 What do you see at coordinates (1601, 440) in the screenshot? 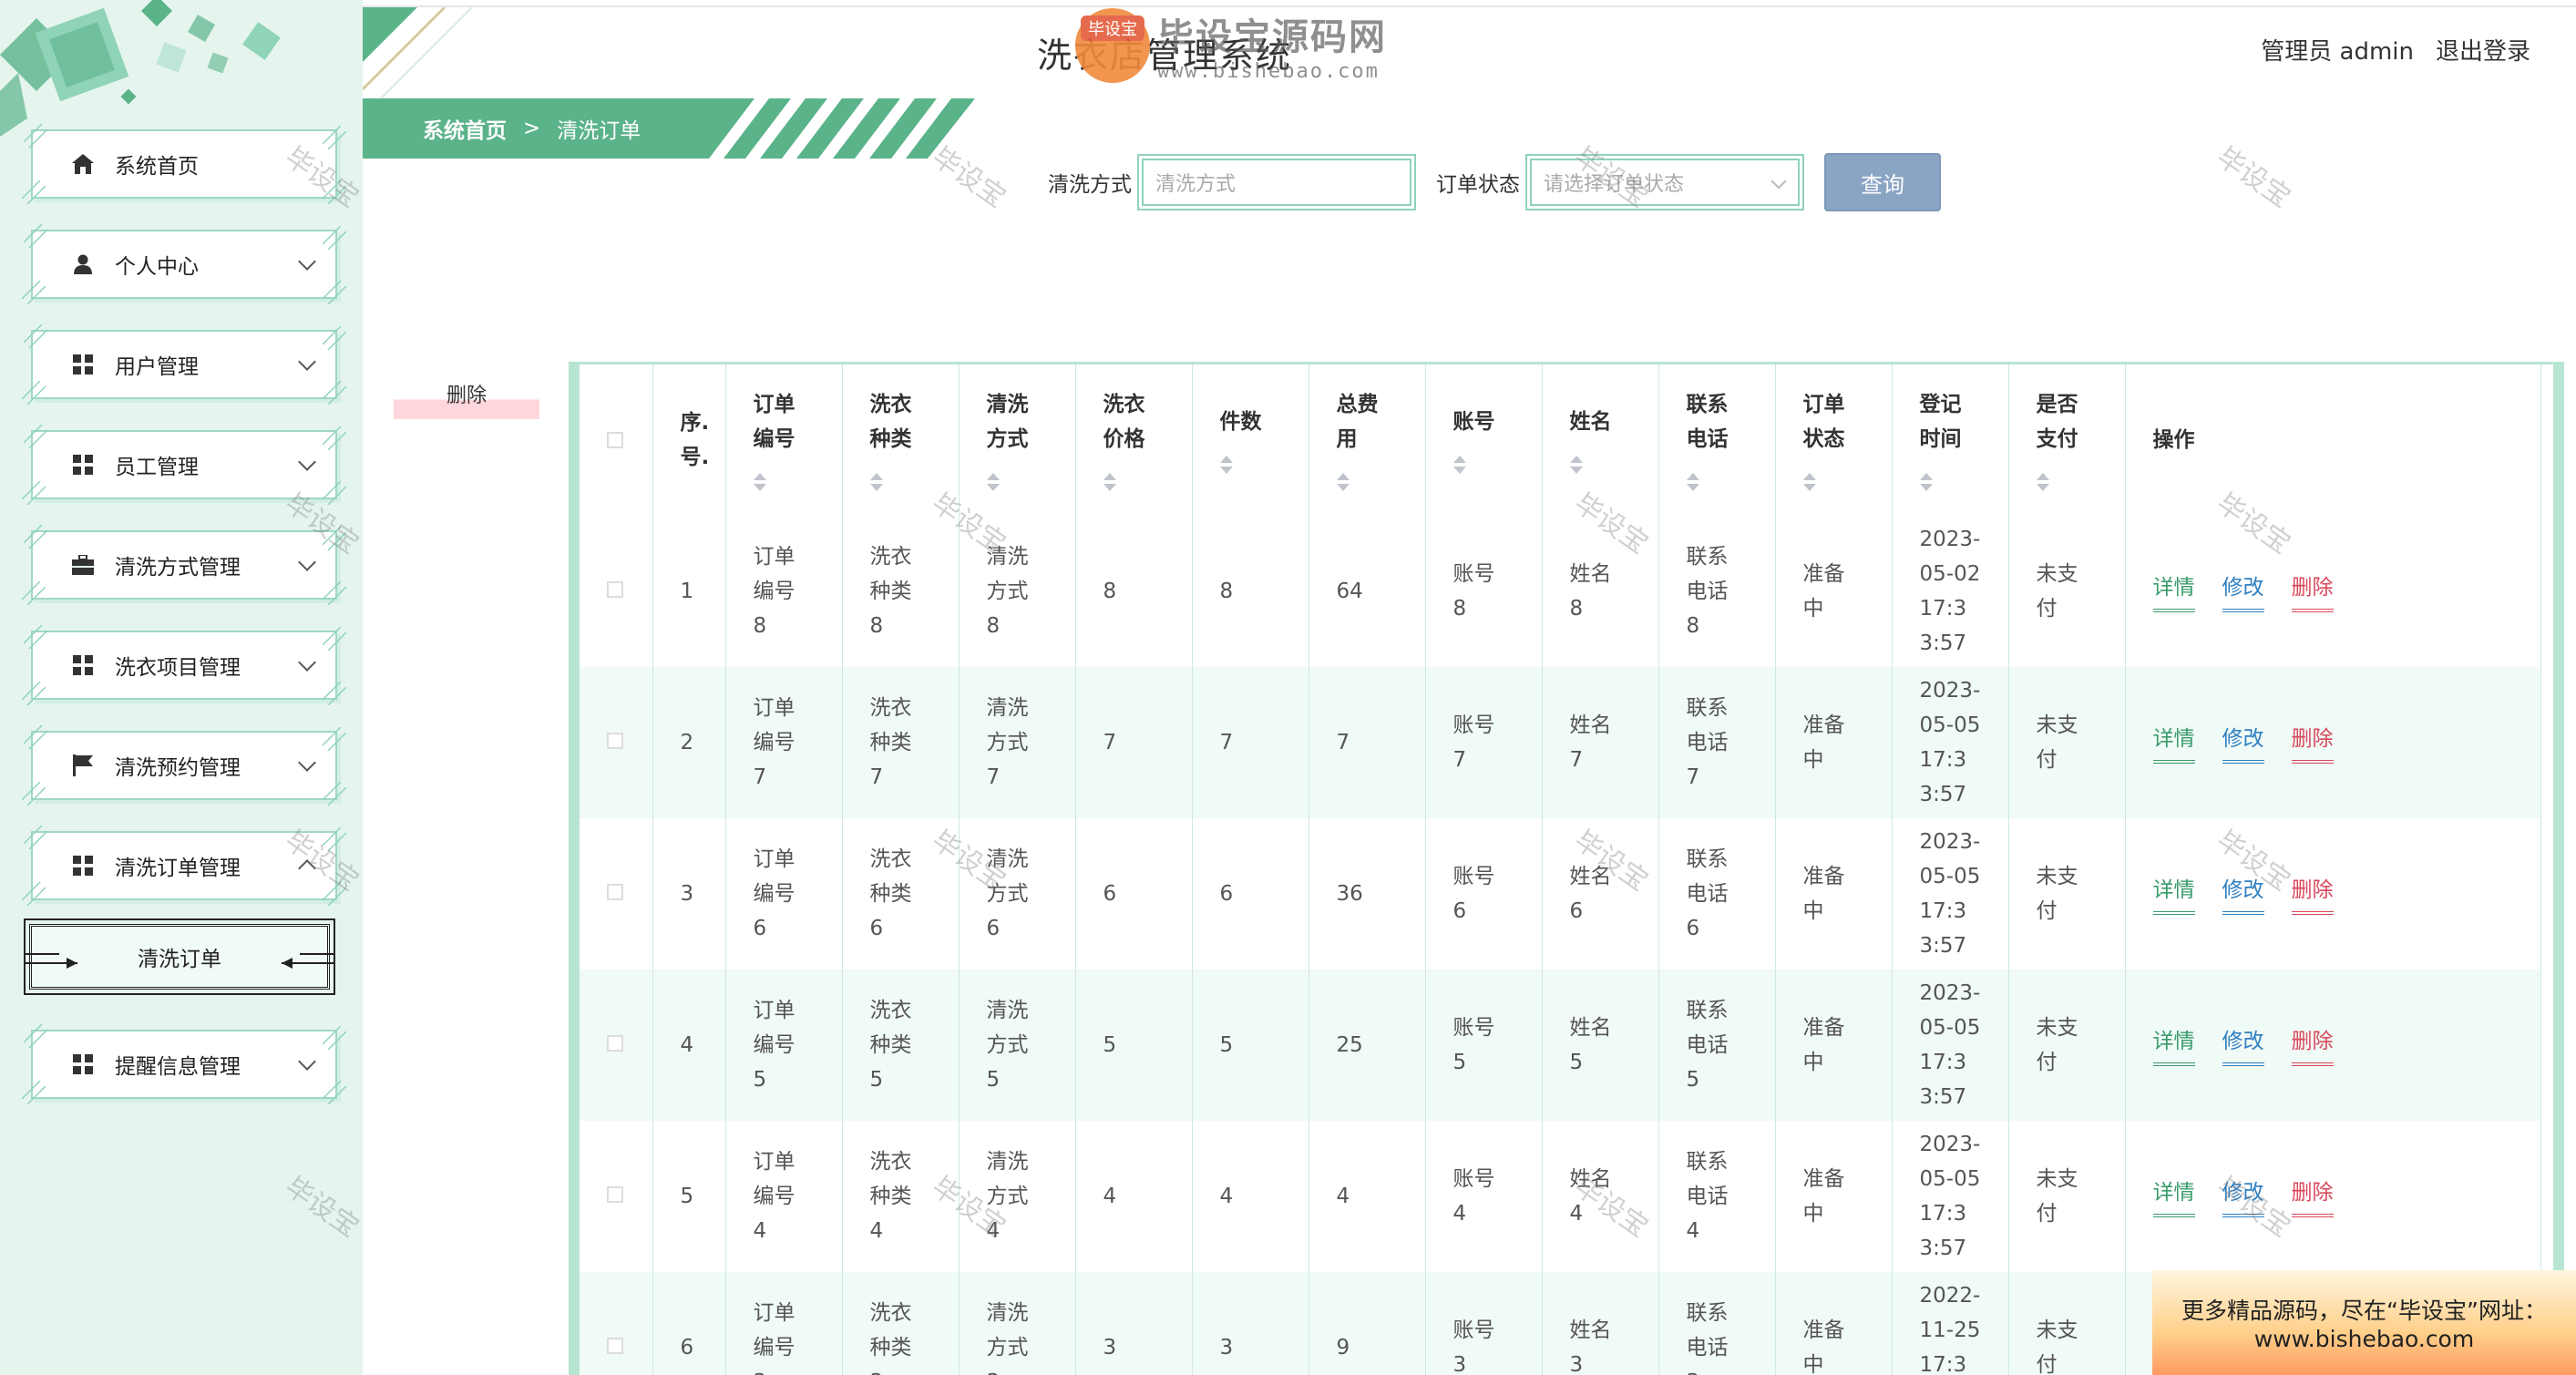
I see `column-header-name: 姓名` at bounding box center [1601, 440].